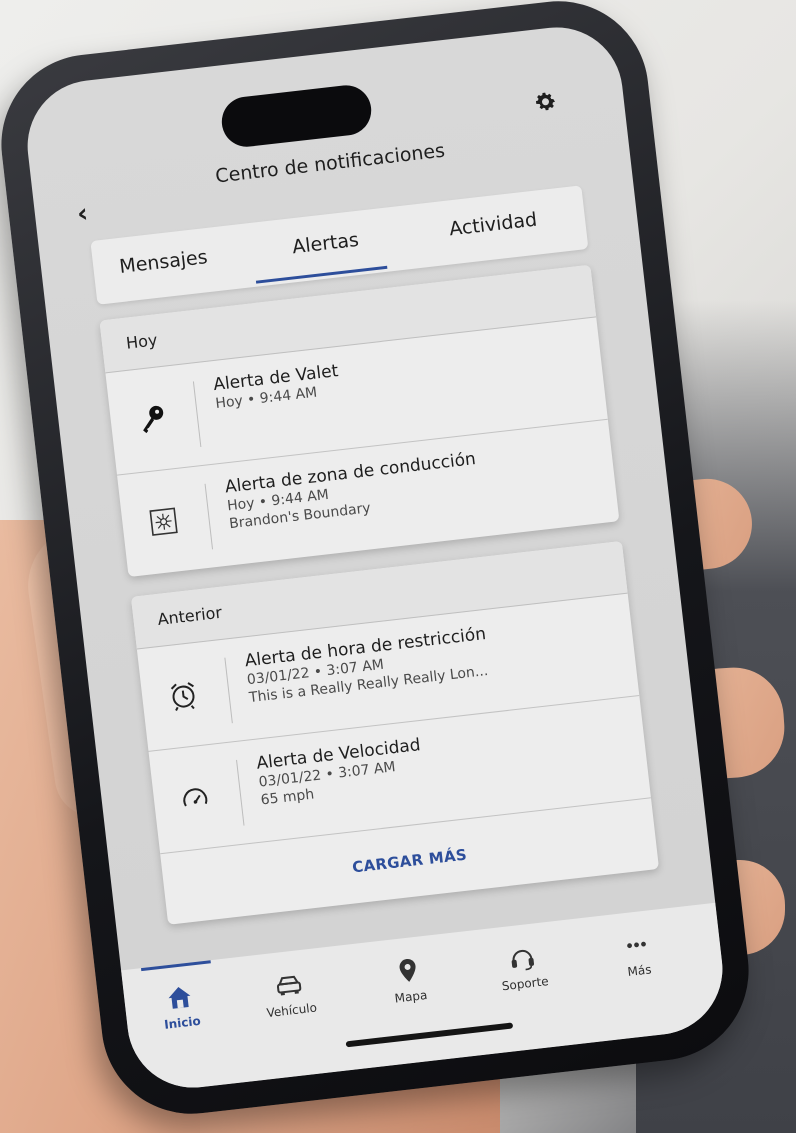 The width and height of the screenshot is (796, 1133). I want to click on section-title: Anterior, so click(189, 615).